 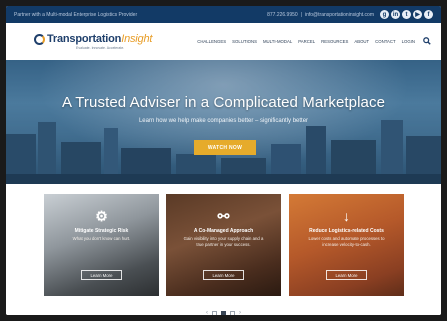 What do you see at coordinates (417, 14) in the screenshot?
I see `youtube-icon: ▶` at bounding box center [417, 14].